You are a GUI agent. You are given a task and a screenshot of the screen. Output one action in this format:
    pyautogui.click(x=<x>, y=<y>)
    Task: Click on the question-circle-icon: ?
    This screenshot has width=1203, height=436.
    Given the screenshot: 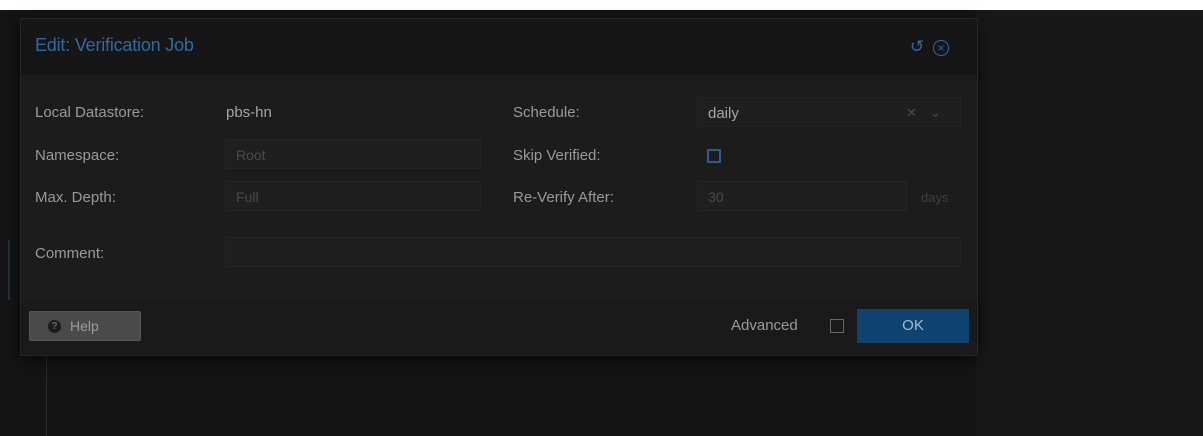 What is the action you would take?
    pyautogui.click(x=54, y=326)
    